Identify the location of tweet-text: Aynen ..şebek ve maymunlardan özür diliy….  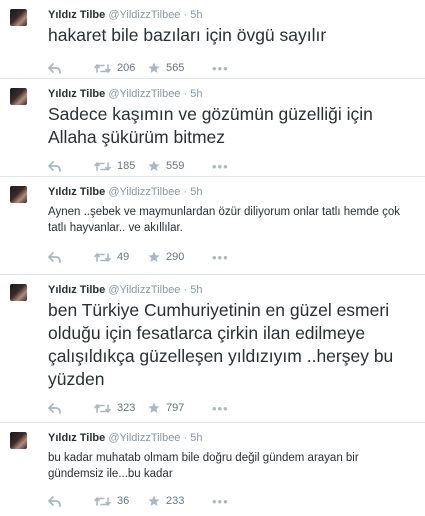
(224, 220).